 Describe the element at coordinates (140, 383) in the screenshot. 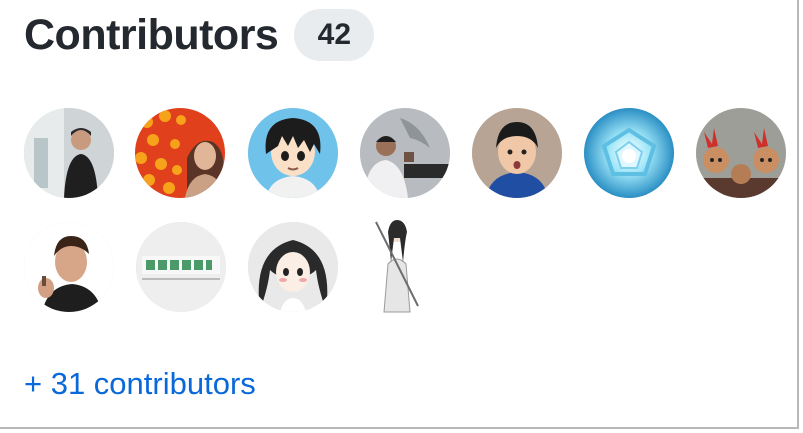

I see `more-contributors-link: + 31 contributors` at that location.